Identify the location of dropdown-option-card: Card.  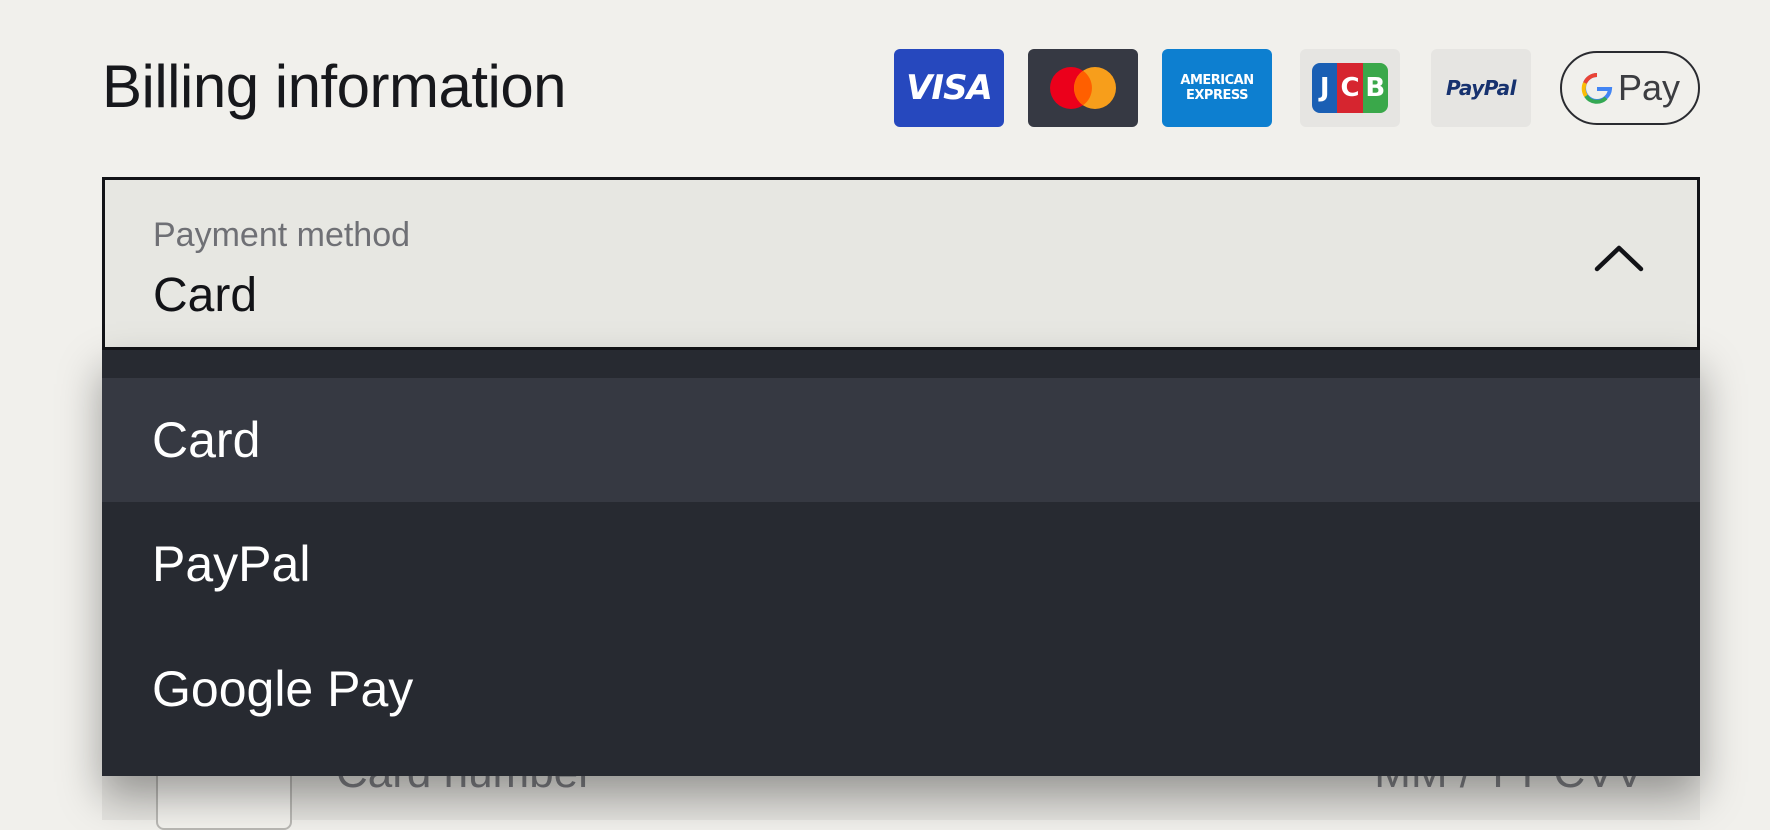
(901, 440).